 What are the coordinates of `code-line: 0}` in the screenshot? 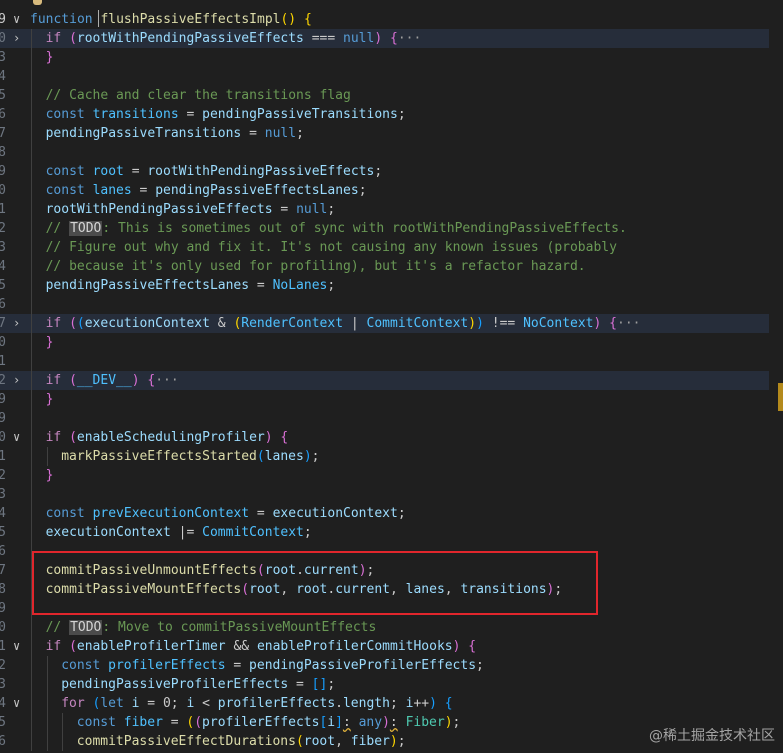 It's located at (391, 342).